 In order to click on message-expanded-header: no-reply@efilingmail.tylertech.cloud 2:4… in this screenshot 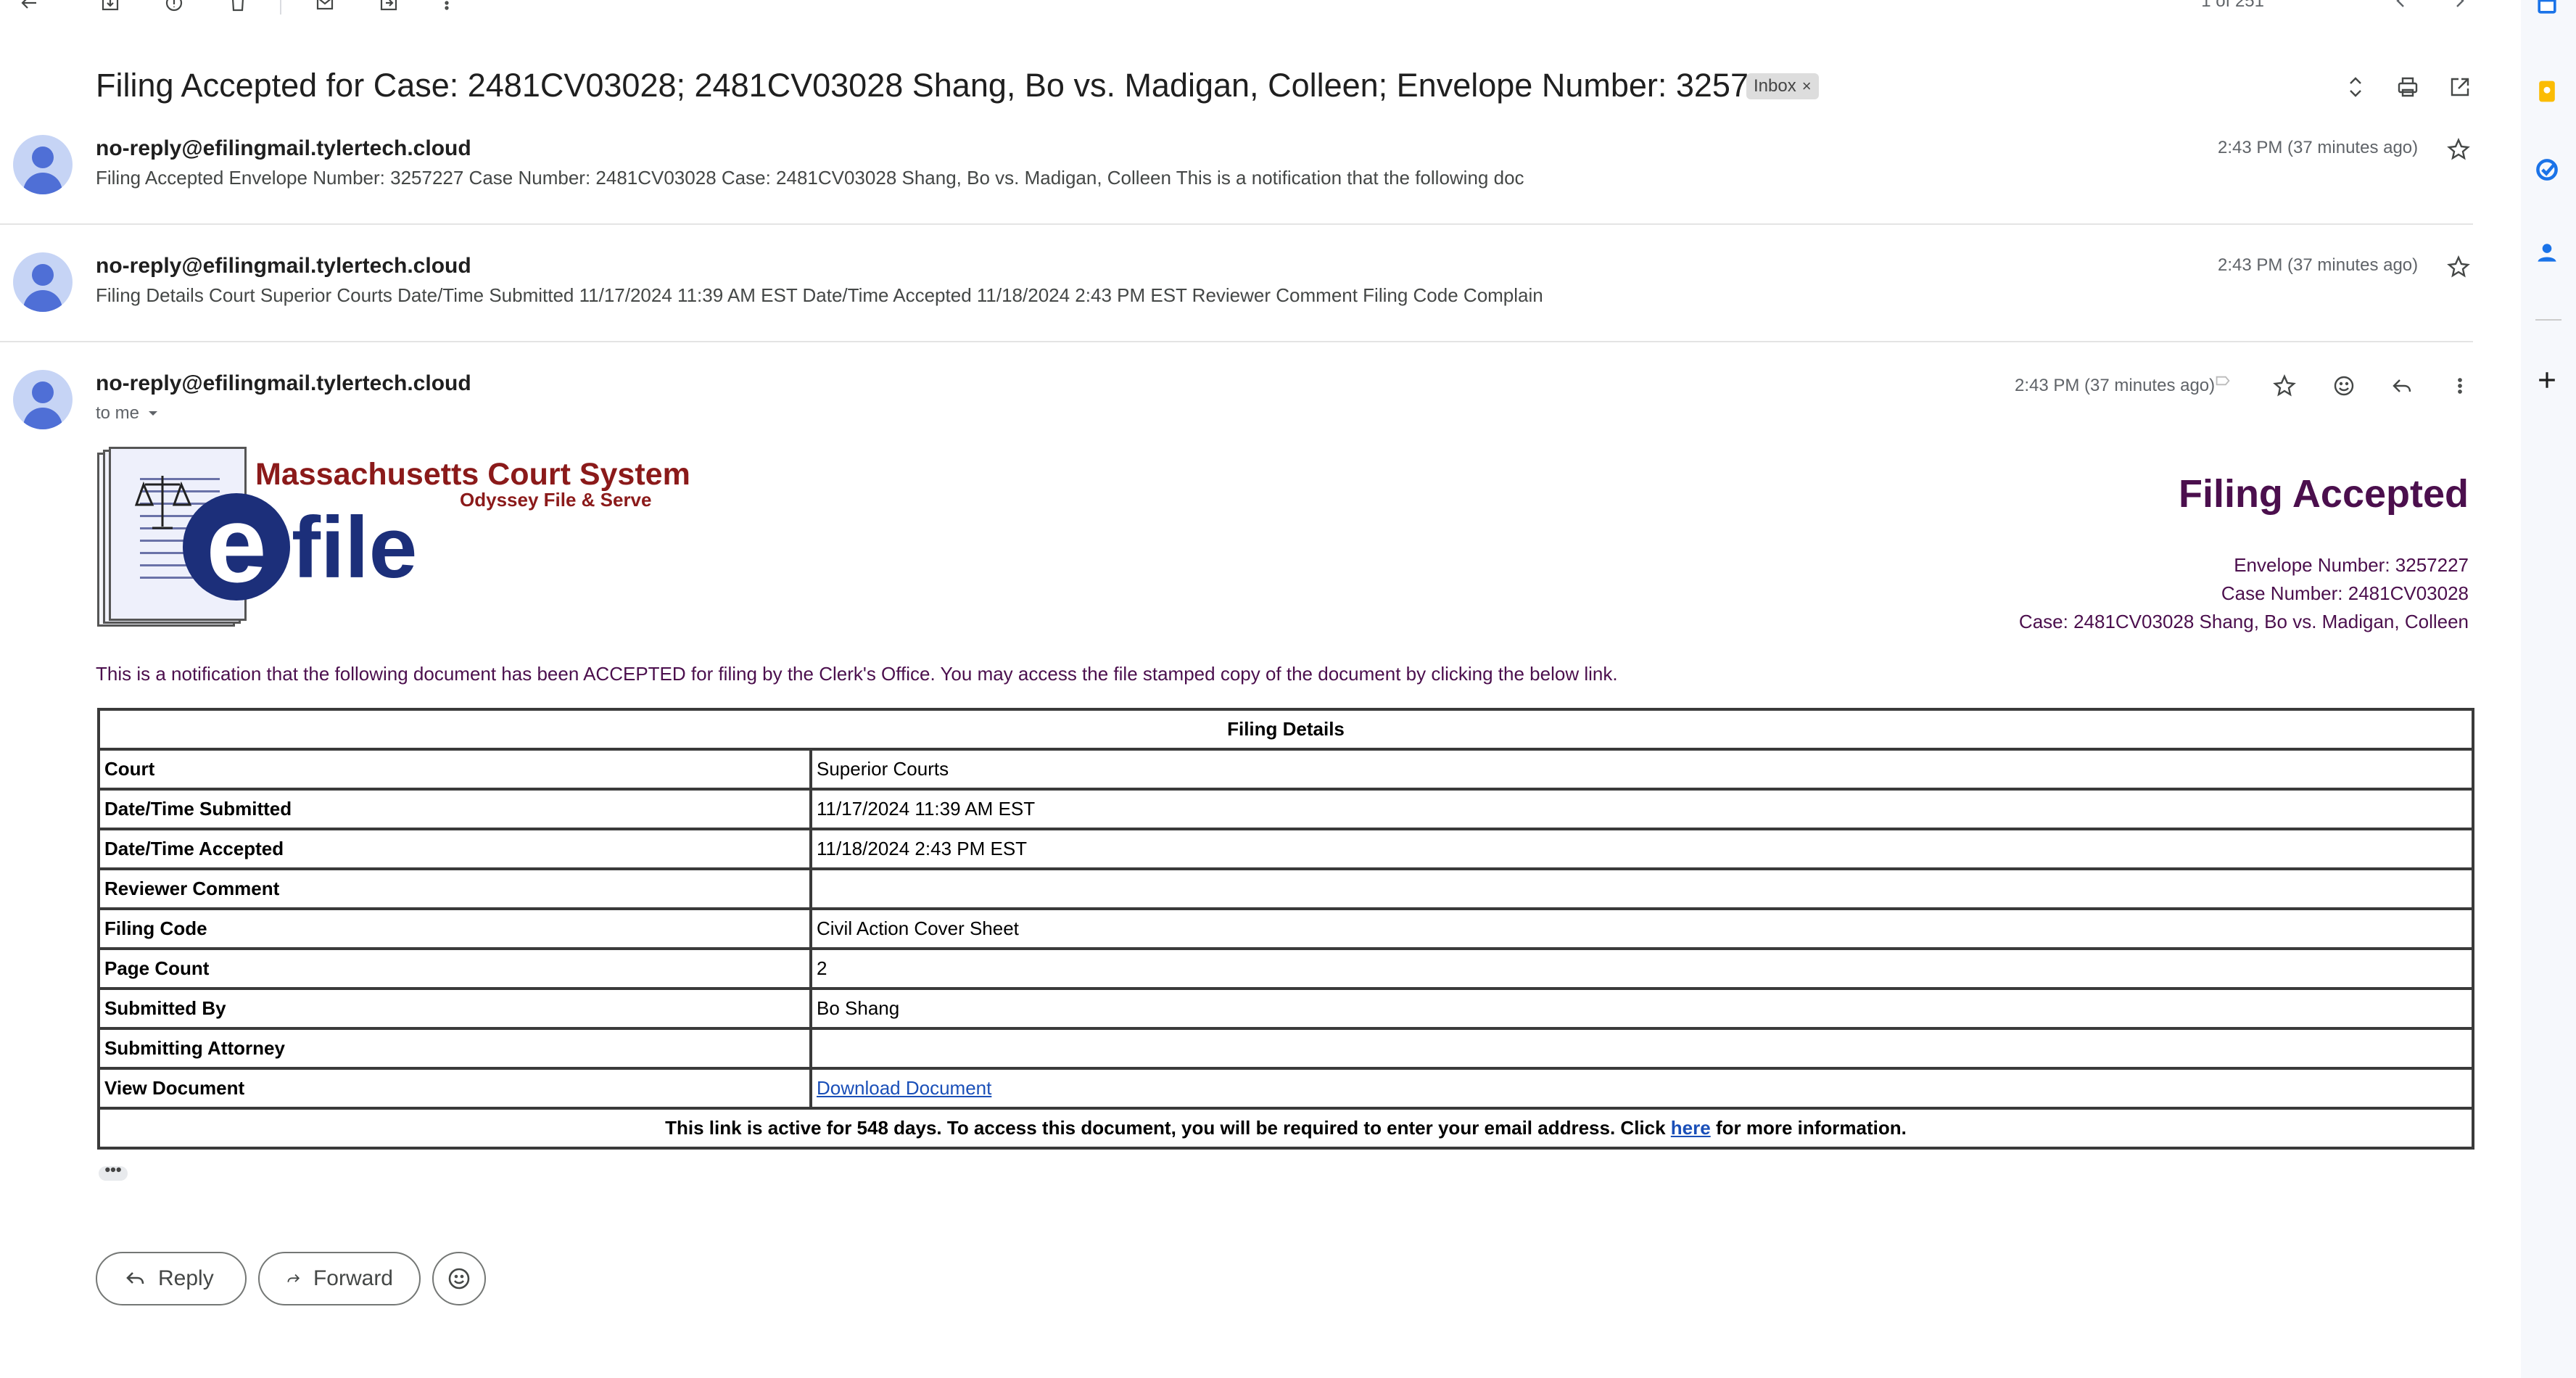, I will do `click(1240, 406)`.